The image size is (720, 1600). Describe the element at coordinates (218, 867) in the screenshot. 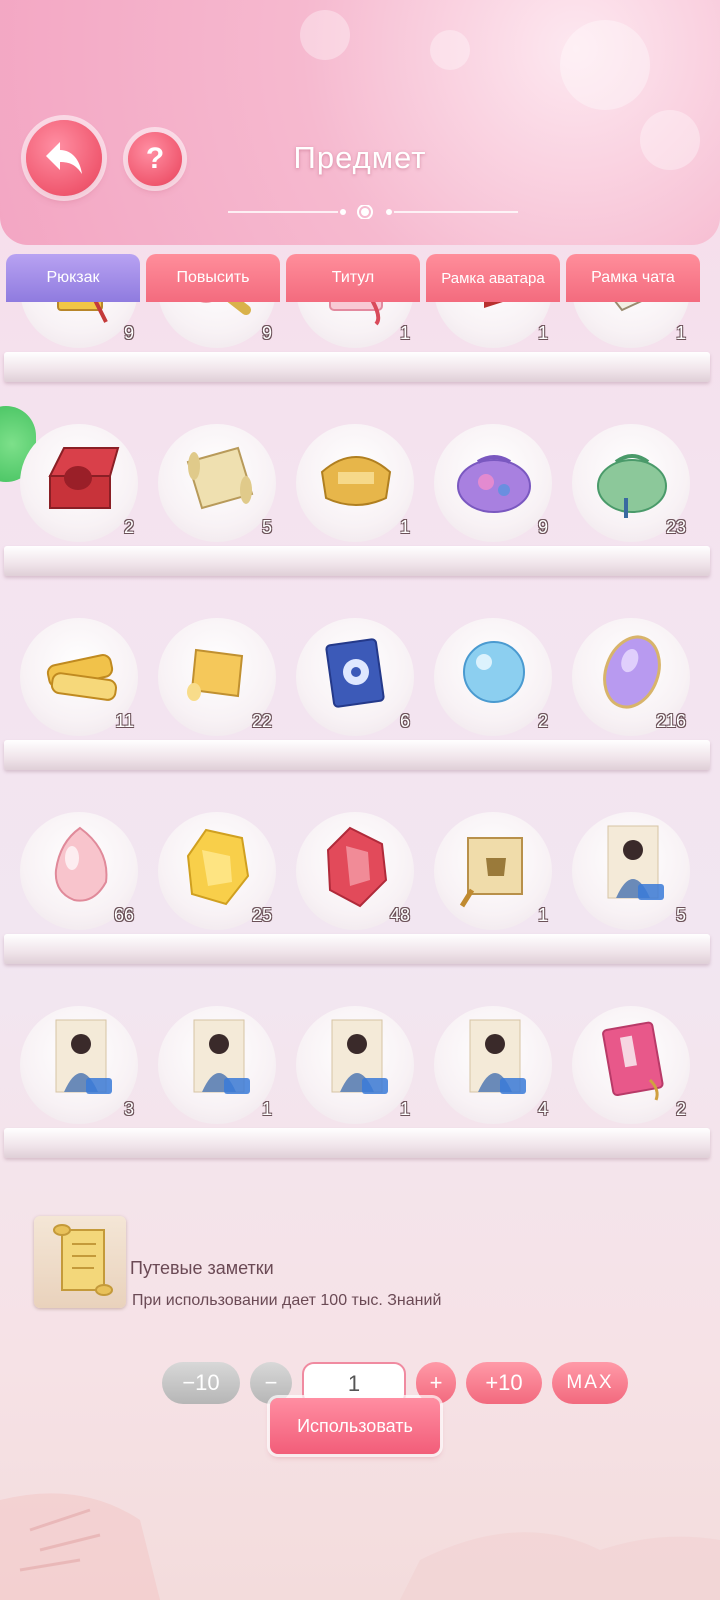

I see `gold-gem-icon` at that location.